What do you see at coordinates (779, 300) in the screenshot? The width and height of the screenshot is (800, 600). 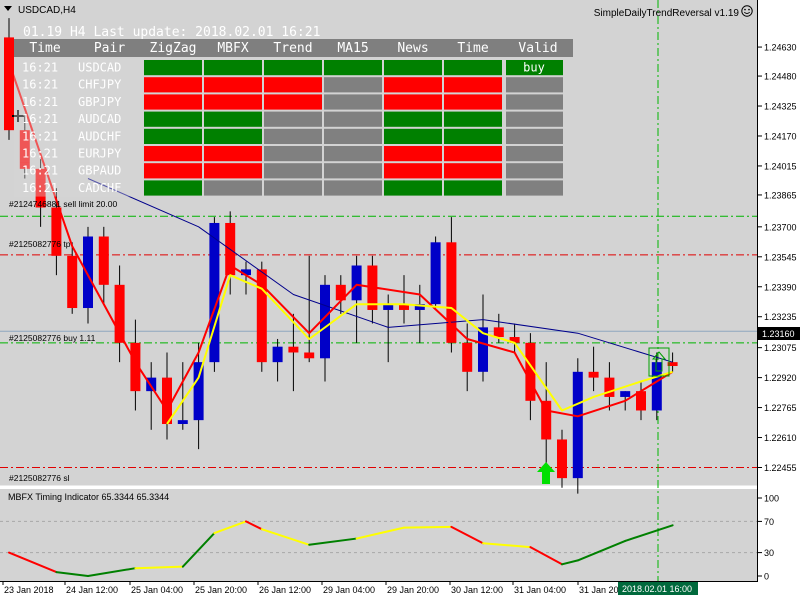 I see `price-axis-area` at bounding box center [779, 300].